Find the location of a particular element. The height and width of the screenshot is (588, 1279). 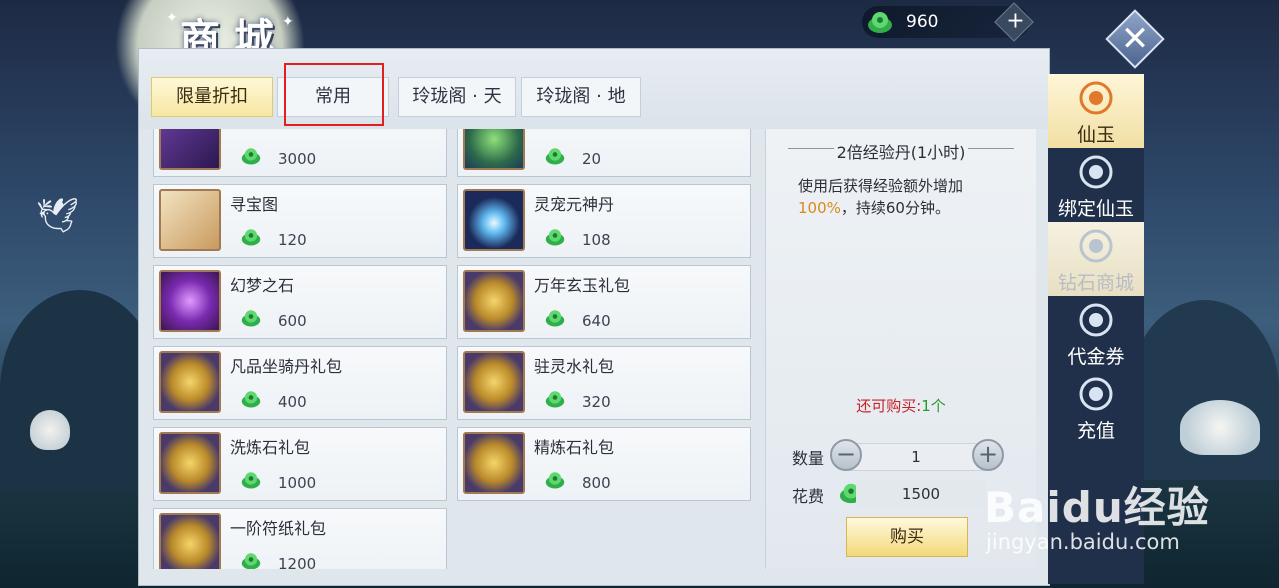

item-price: 600 is located at coordinates (292, 321).